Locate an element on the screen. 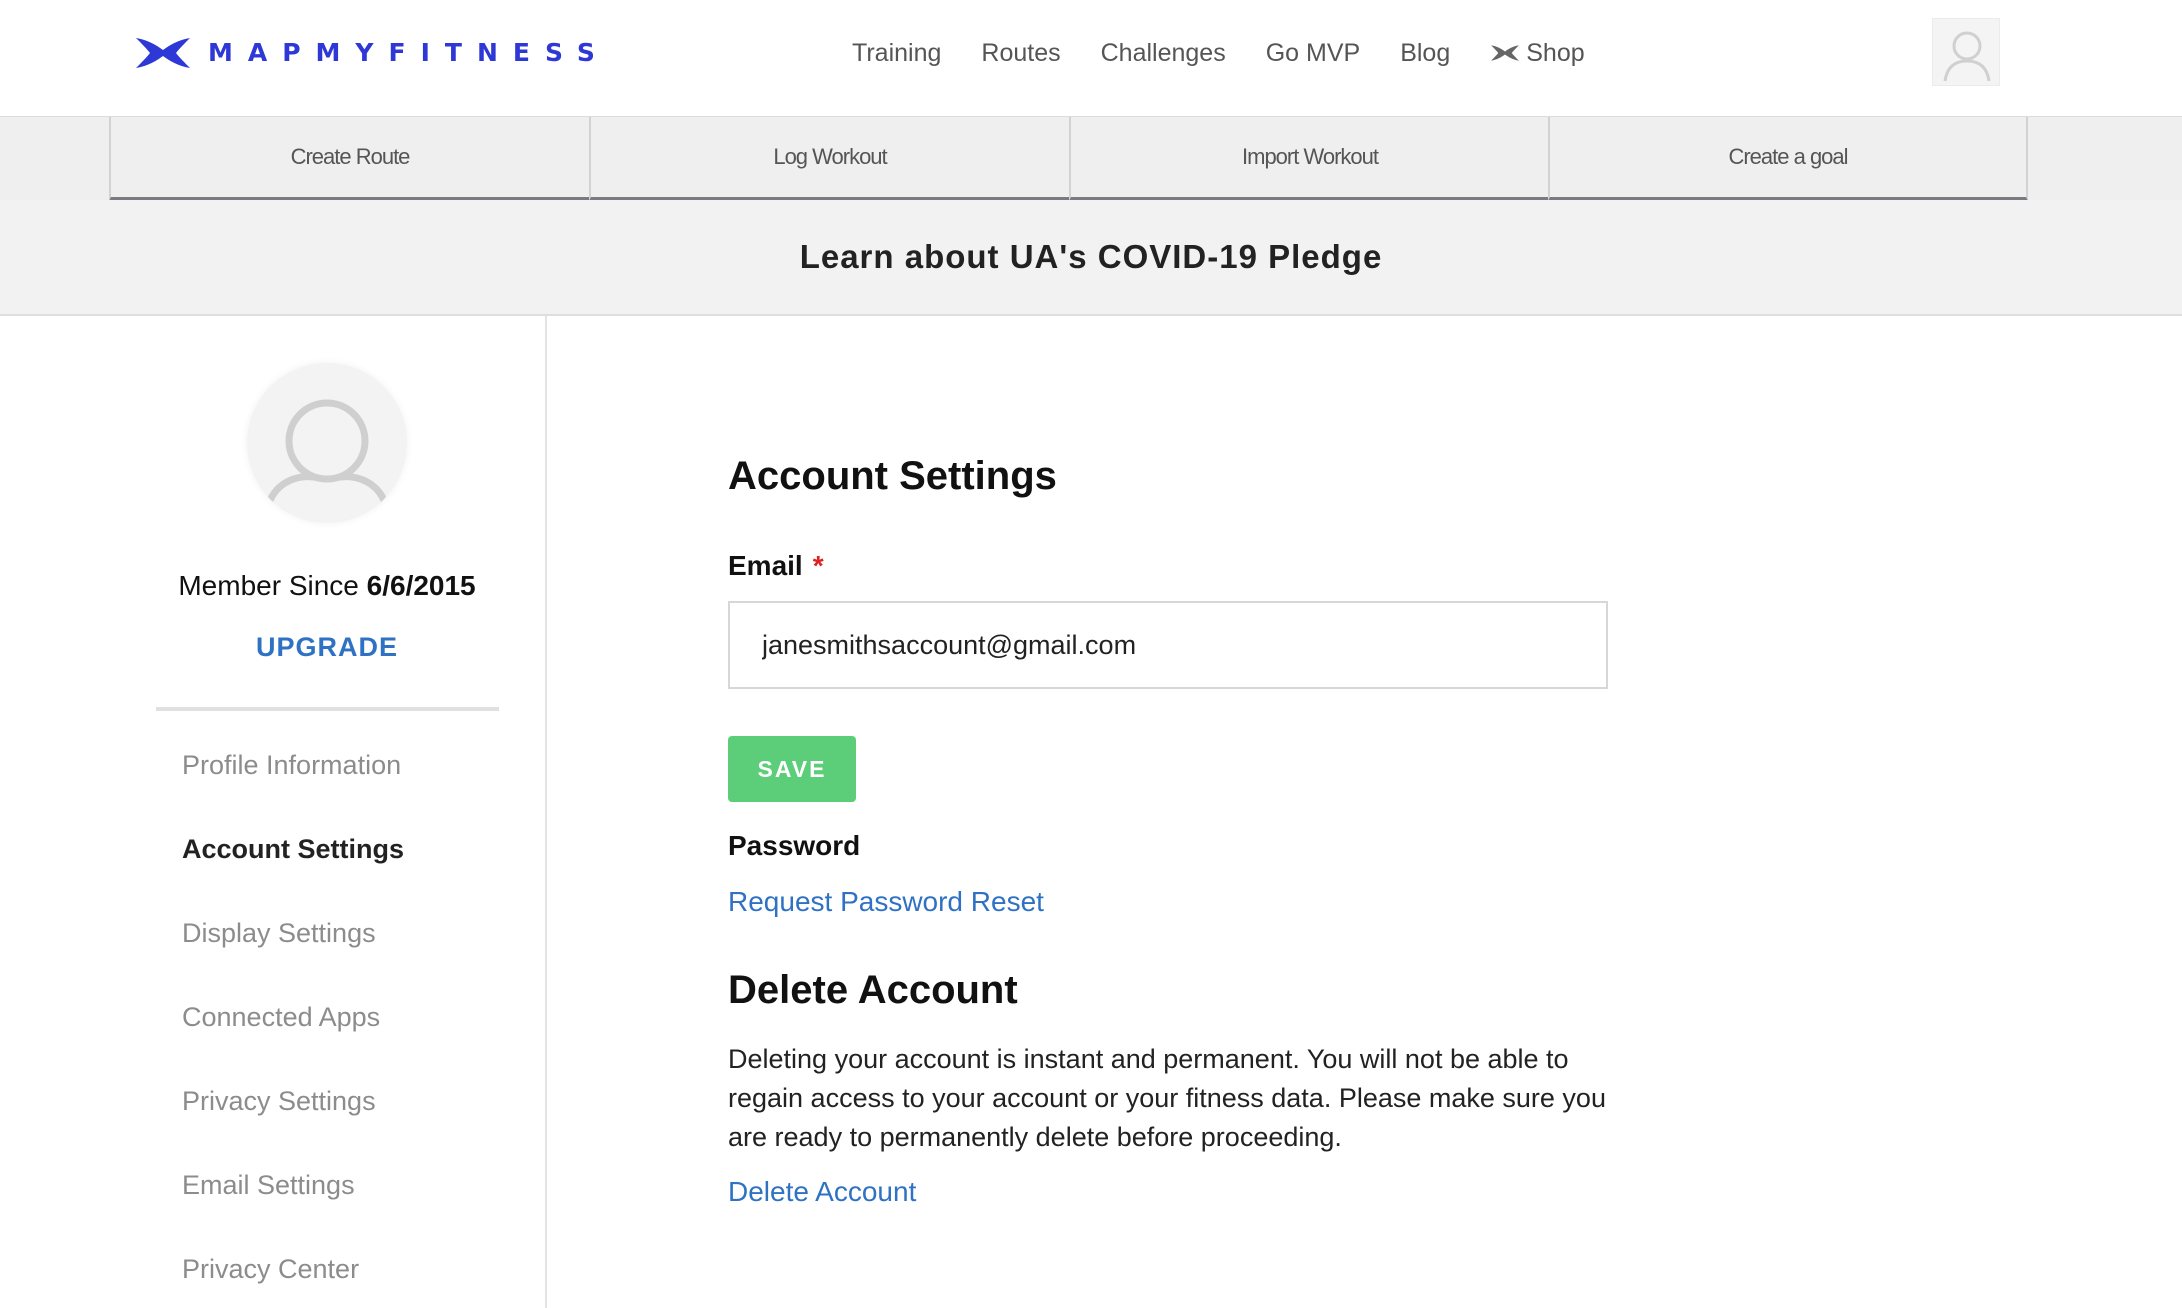 This screenshot has height=1308, width=2182. delete-account-link: Delete Account is located at coordinates (822, 1192).